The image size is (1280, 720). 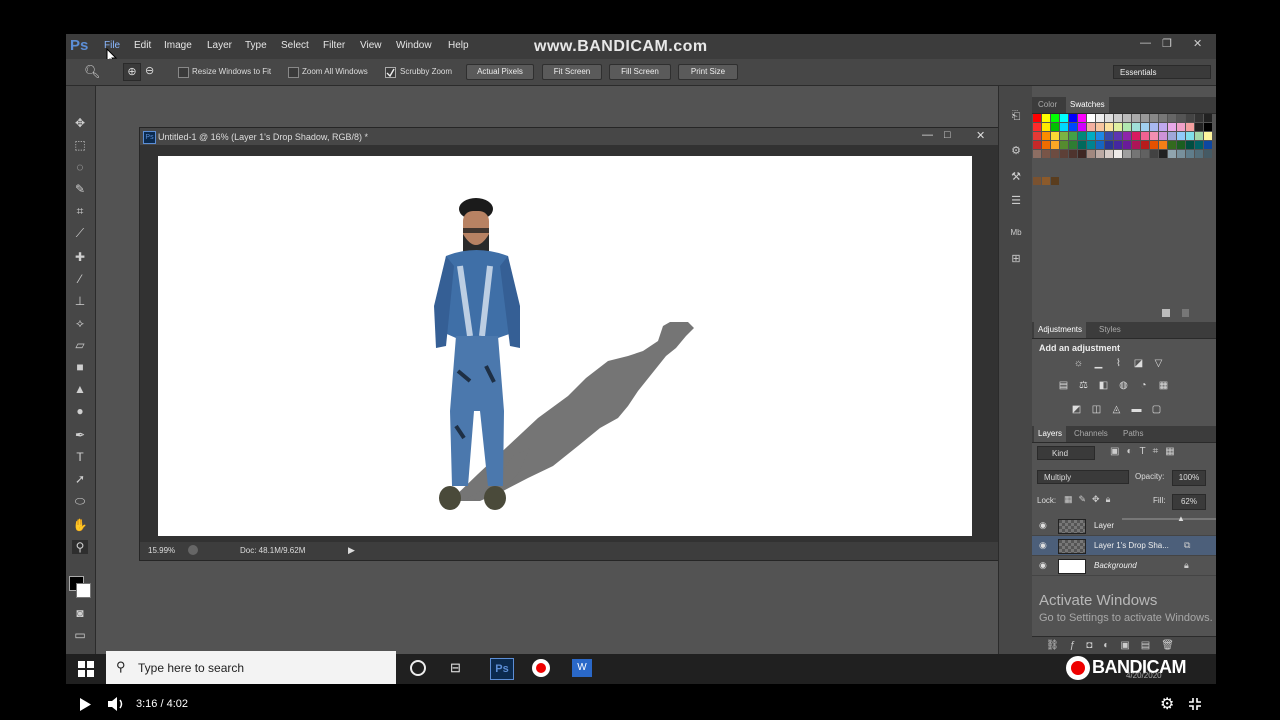 I want to click on menu-image: Image, so click(x=178, y=45).